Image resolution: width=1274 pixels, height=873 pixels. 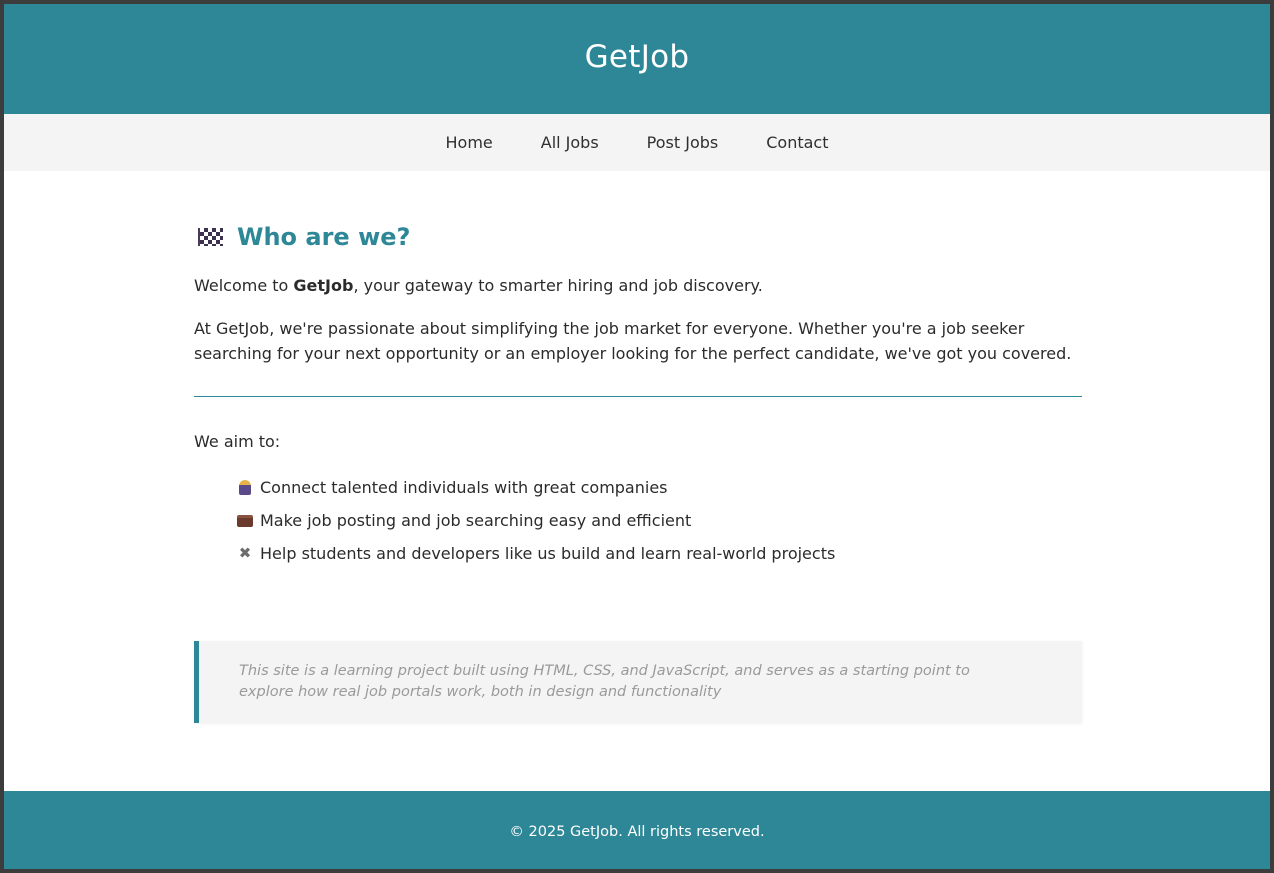 What do you see at coordinates (638, 396) in the screenshot?
I see `section-divider` at bounding box center [638, 396].